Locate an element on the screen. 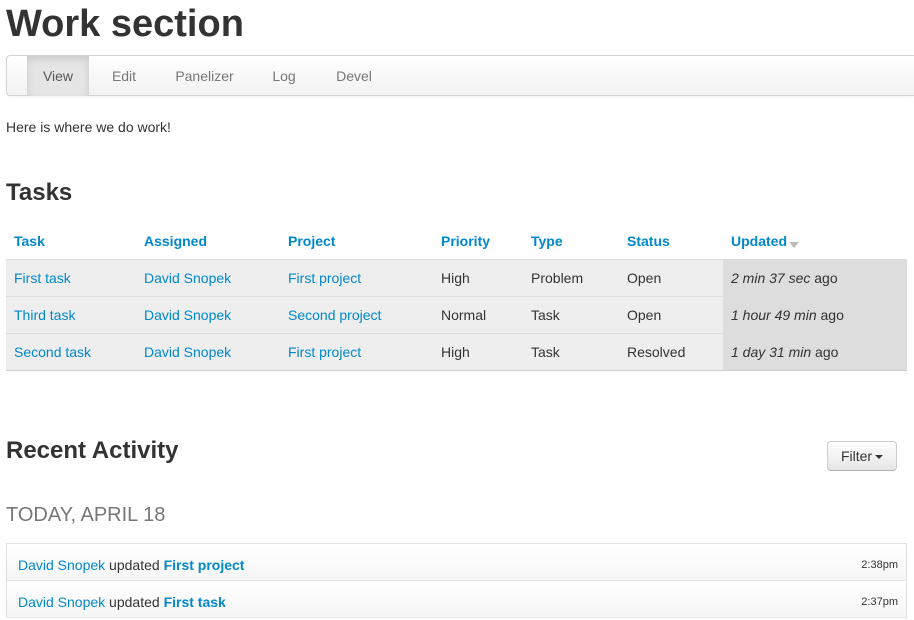 This screenshot has width=914, height=620. project-cell: Second project is located at coordinates (356, 315).